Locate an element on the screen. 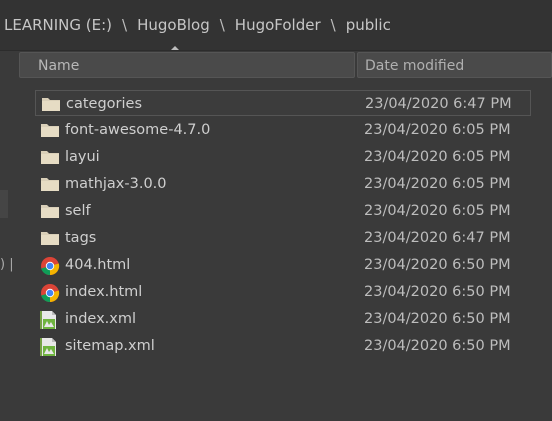 Image resolution: width=552 pixels, height=421 pixels. column-header-date-modified: Date modified is located at coordinates (454, 65).